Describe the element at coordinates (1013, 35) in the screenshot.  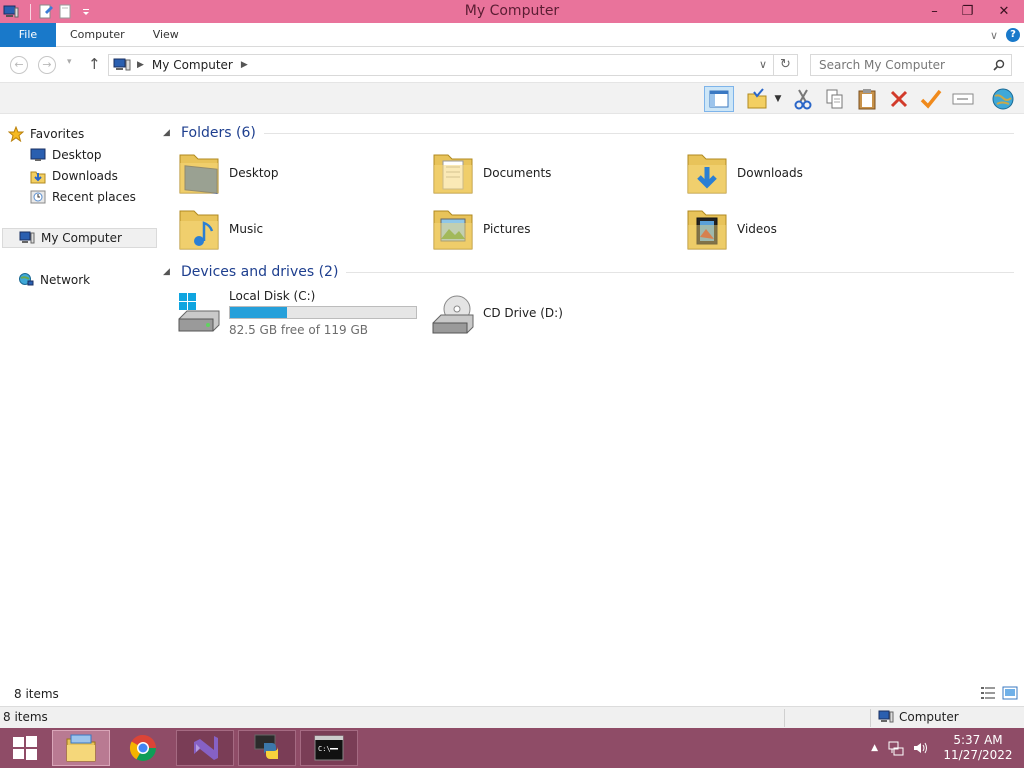
I see `help-icon: ?` at that location.